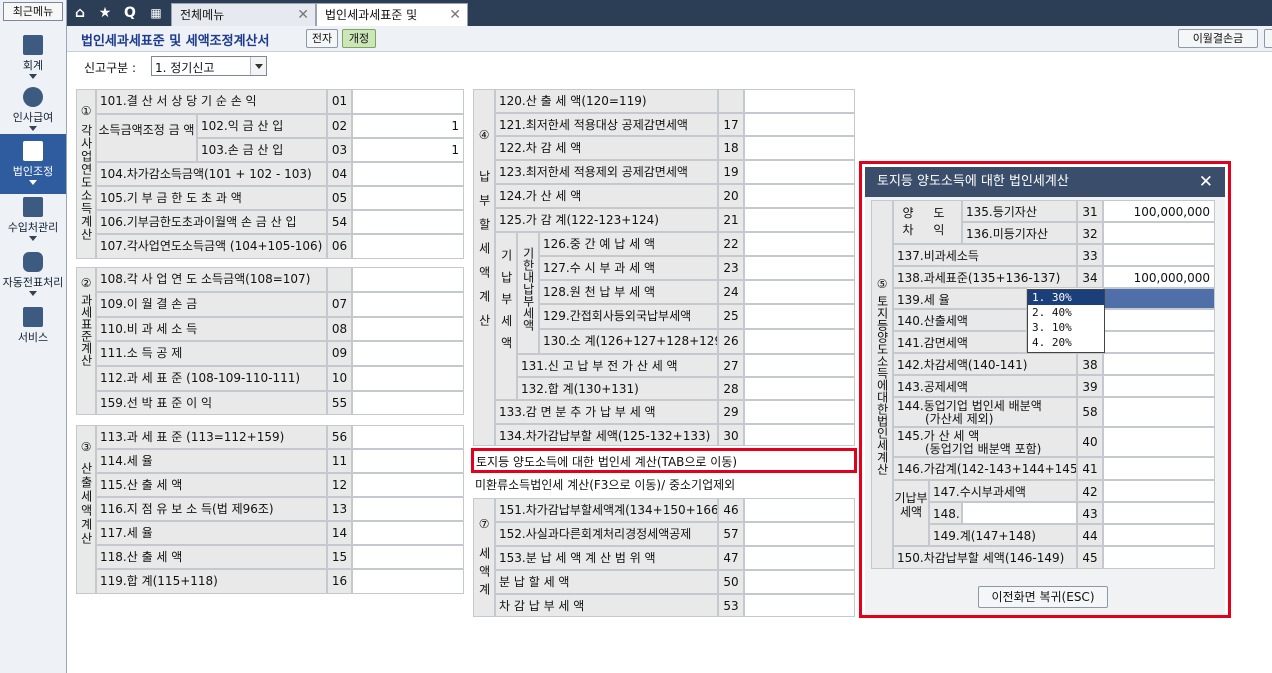  I want to click on carryover-loss-button: 이월결손금, so click(1218, 38).